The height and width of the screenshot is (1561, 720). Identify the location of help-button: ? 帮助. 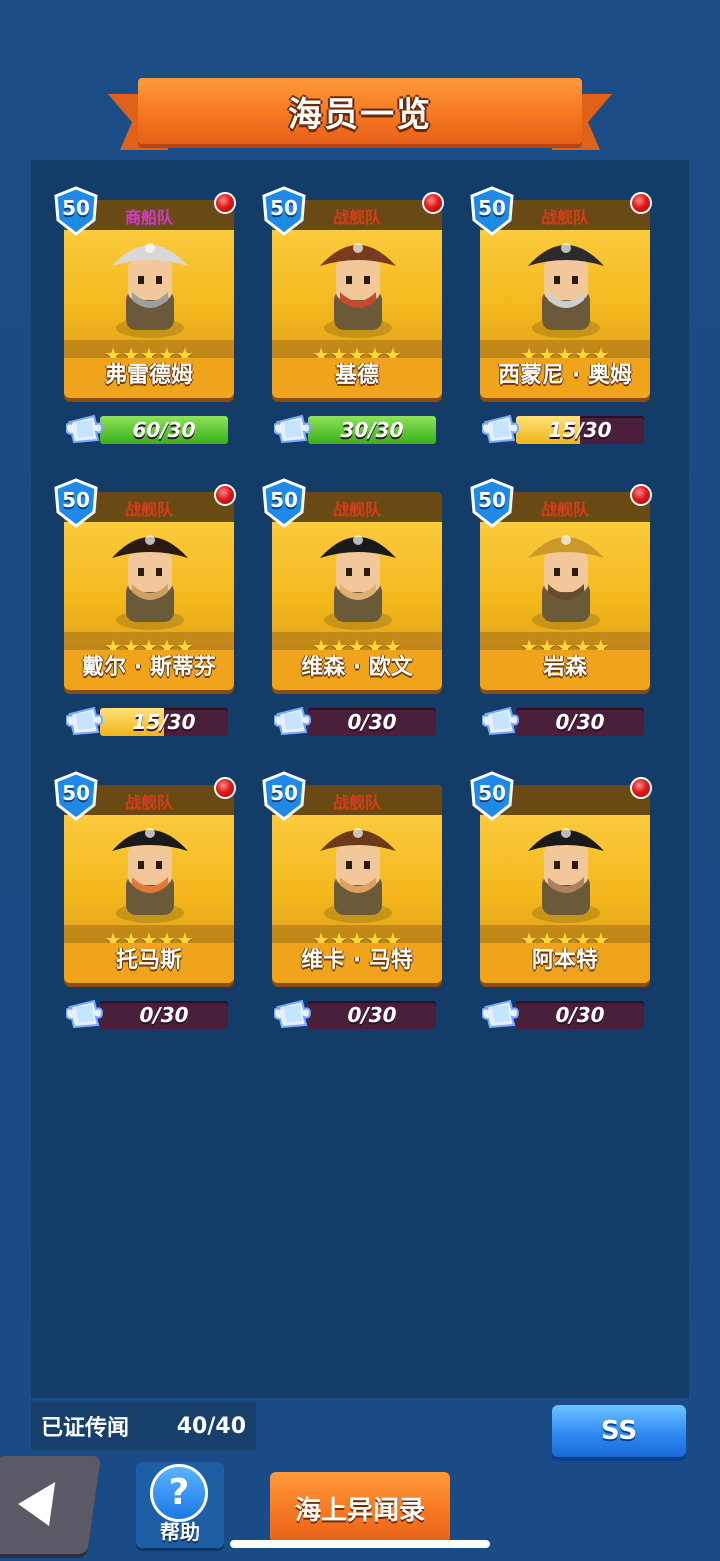
(180, 1505).